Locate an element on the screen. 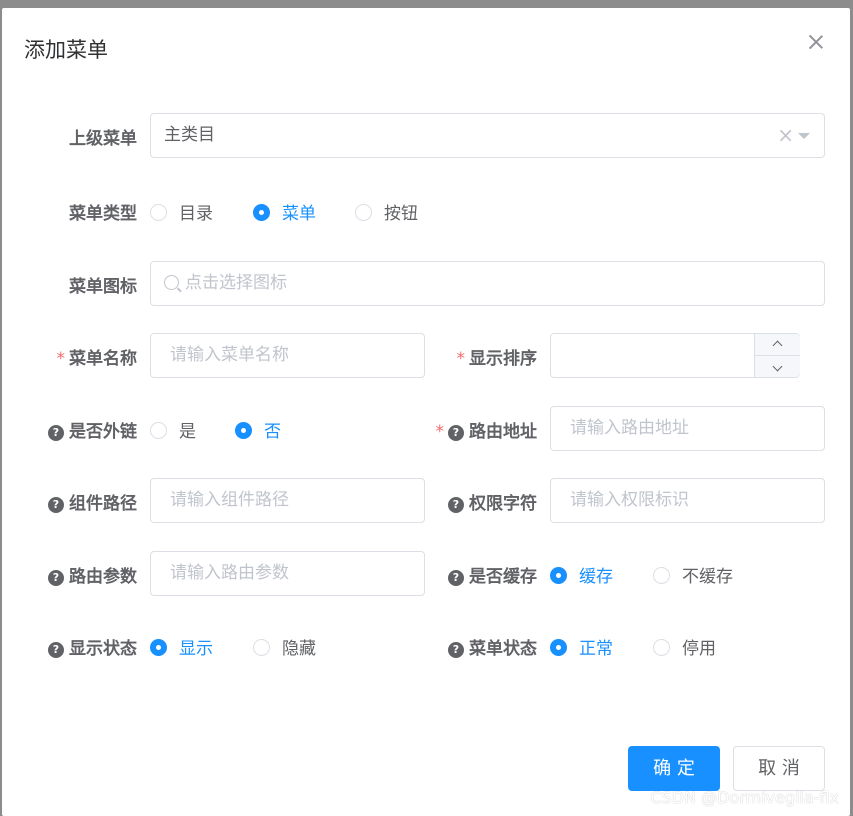  menu-icon-label: 菜单图标 is located at coordinates (103, 284).